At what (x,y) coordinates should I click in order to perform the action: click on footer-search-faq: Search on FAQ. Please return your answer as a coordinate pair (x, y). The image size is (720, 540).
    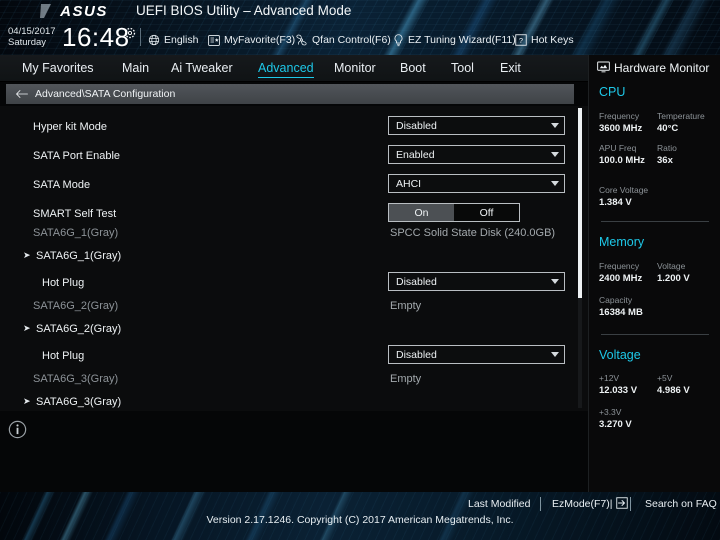
    Looking at the image, I should click on (681, 504).